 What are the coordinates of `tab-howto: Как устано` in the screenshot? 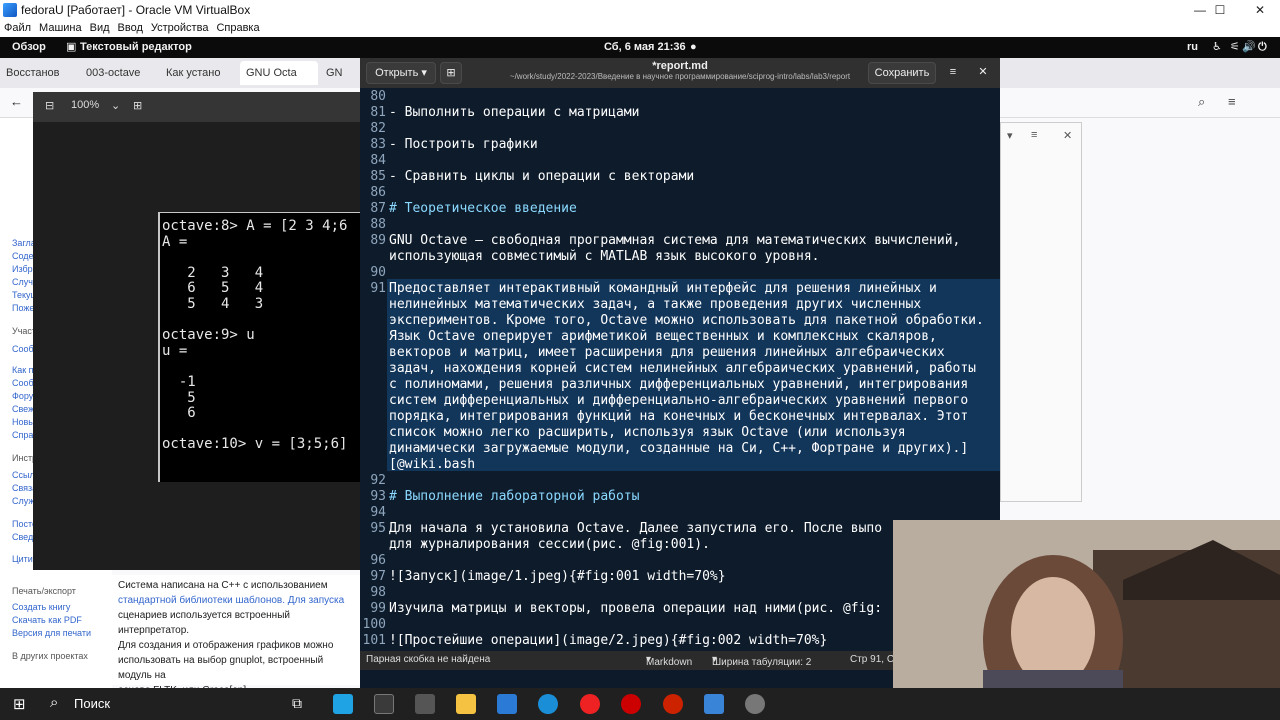 It's located at (199, 73).